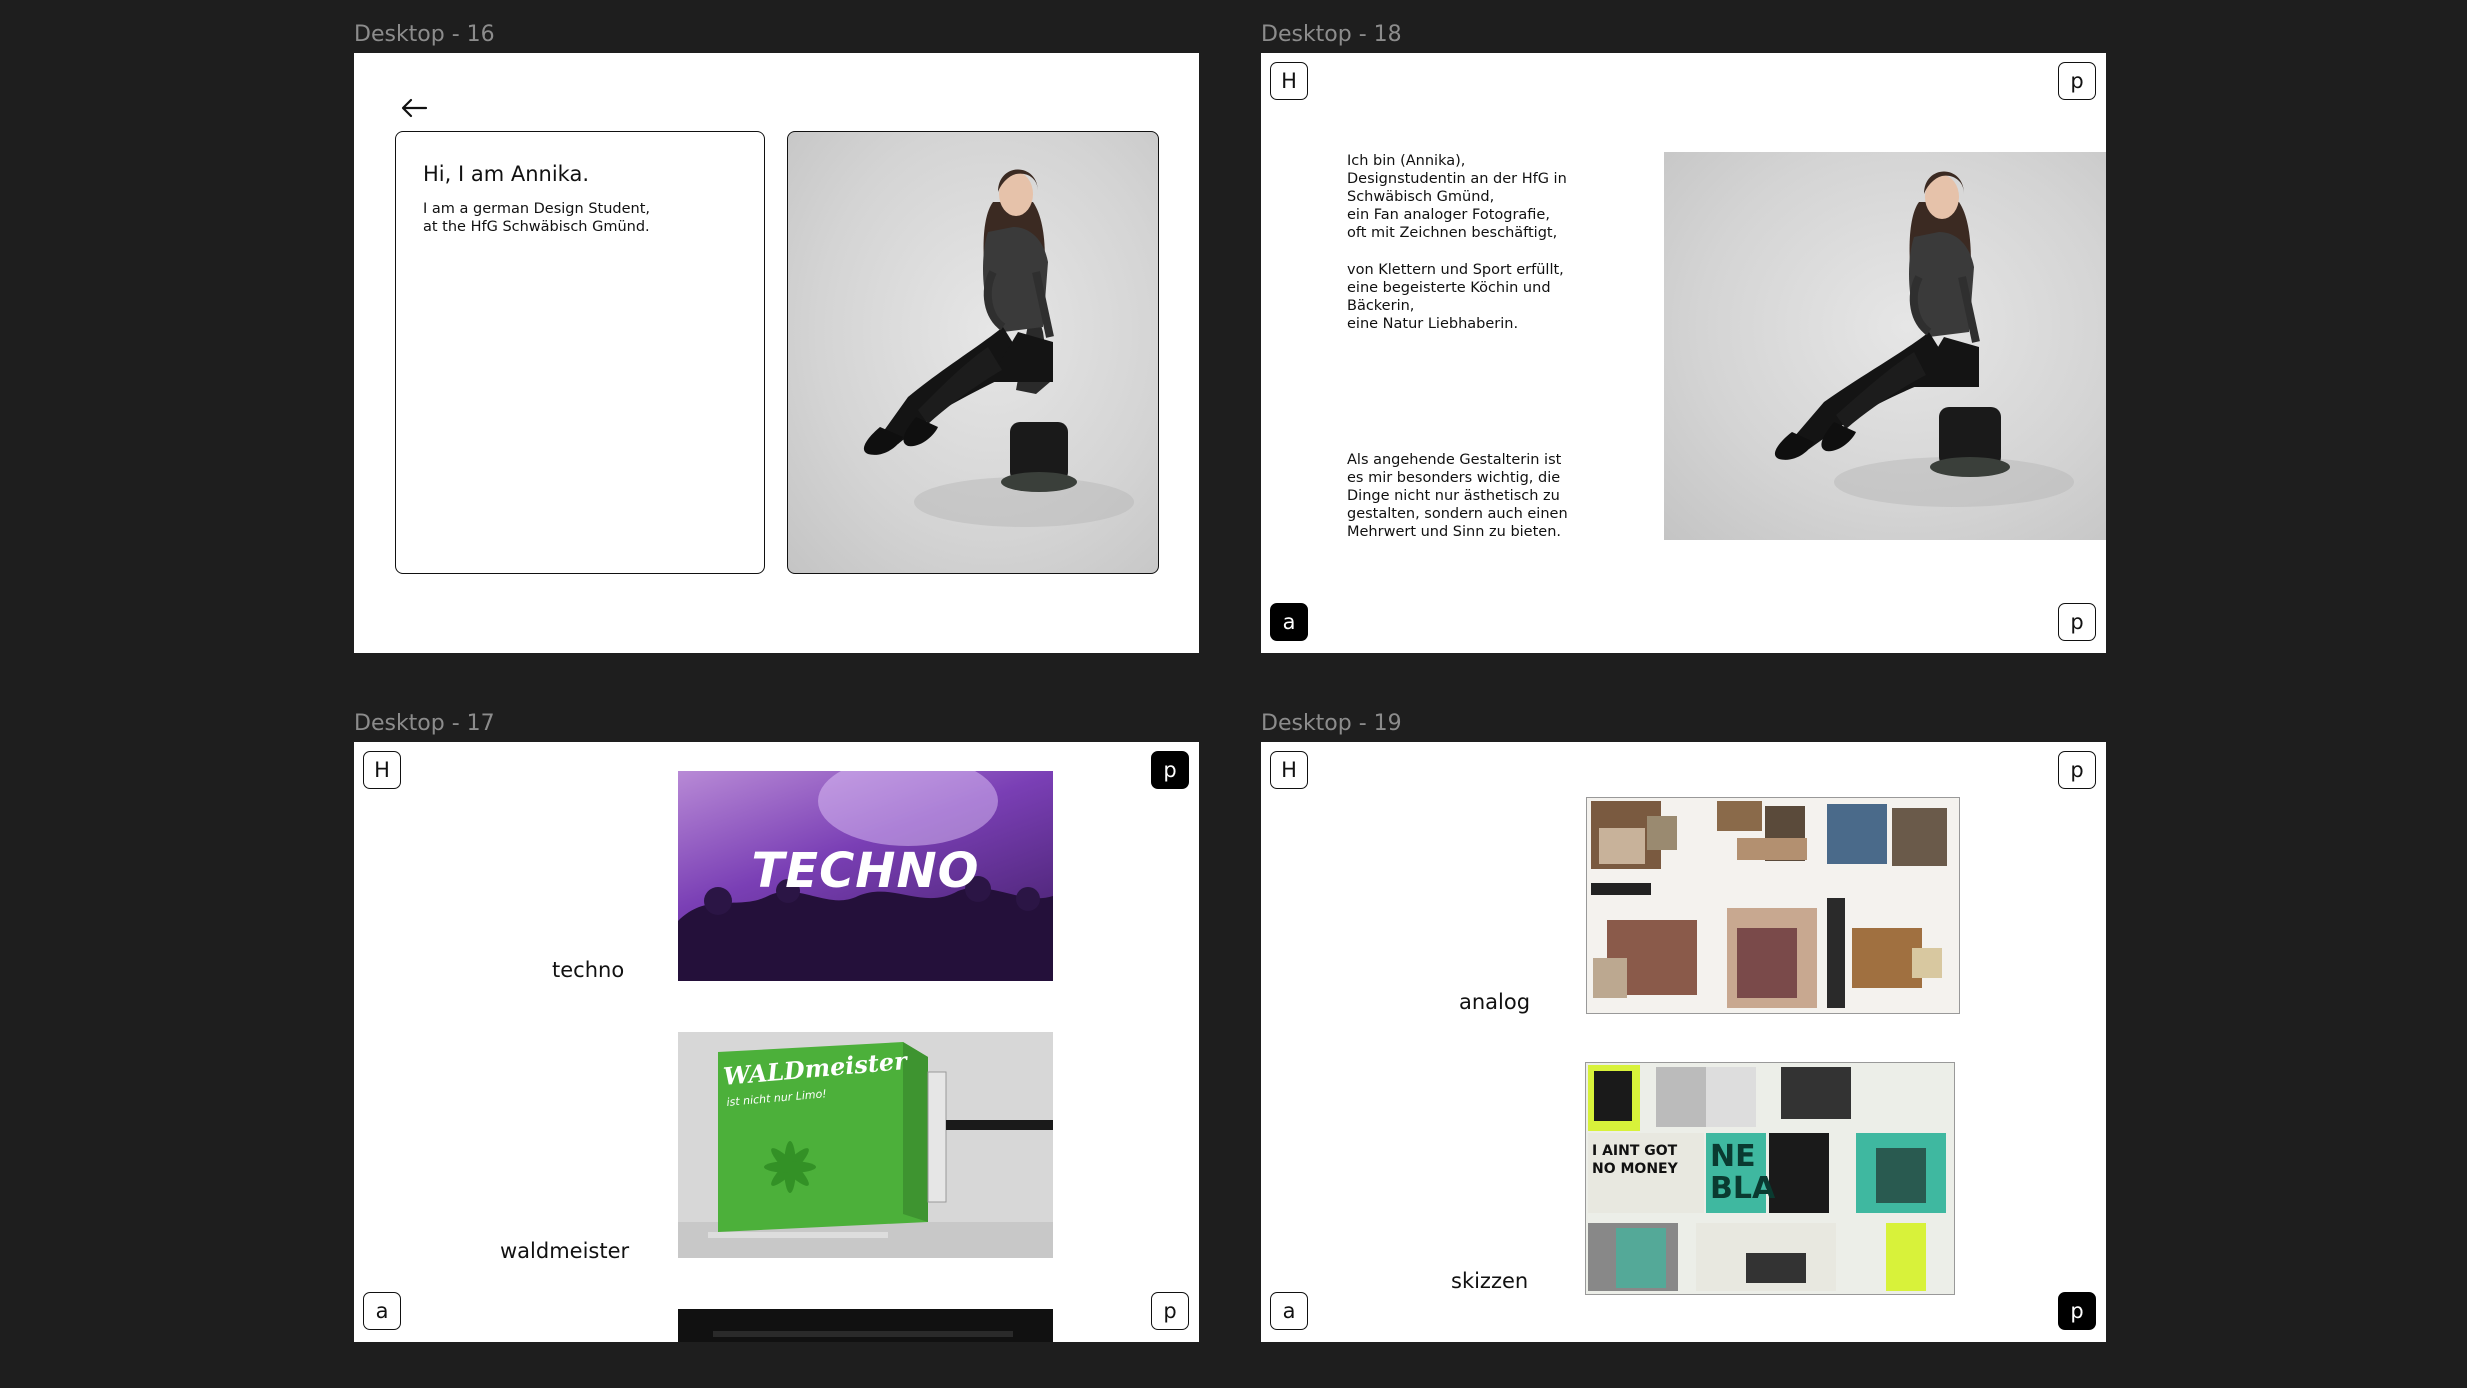 The height and width of the screenshot is (1388, 2467). I want to click on portrait-card, so click(973, 352).